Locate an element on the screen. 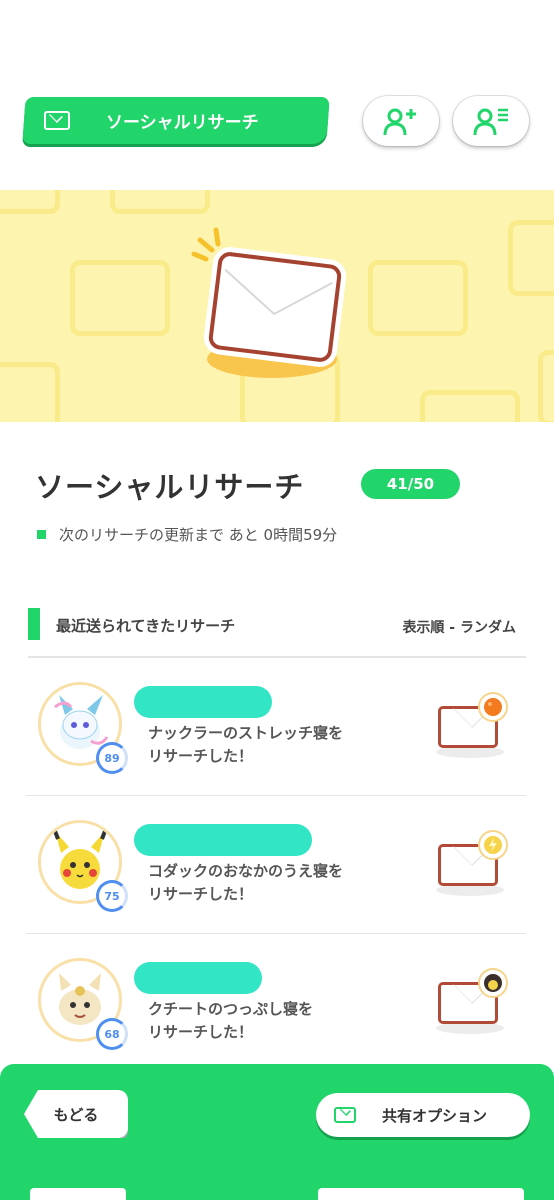 The height and width of the screenshot is (1200, 554). research-list-item: 68 クチートのつっぷし寝を リサーチした！ is located at coordinates (276, 1003).